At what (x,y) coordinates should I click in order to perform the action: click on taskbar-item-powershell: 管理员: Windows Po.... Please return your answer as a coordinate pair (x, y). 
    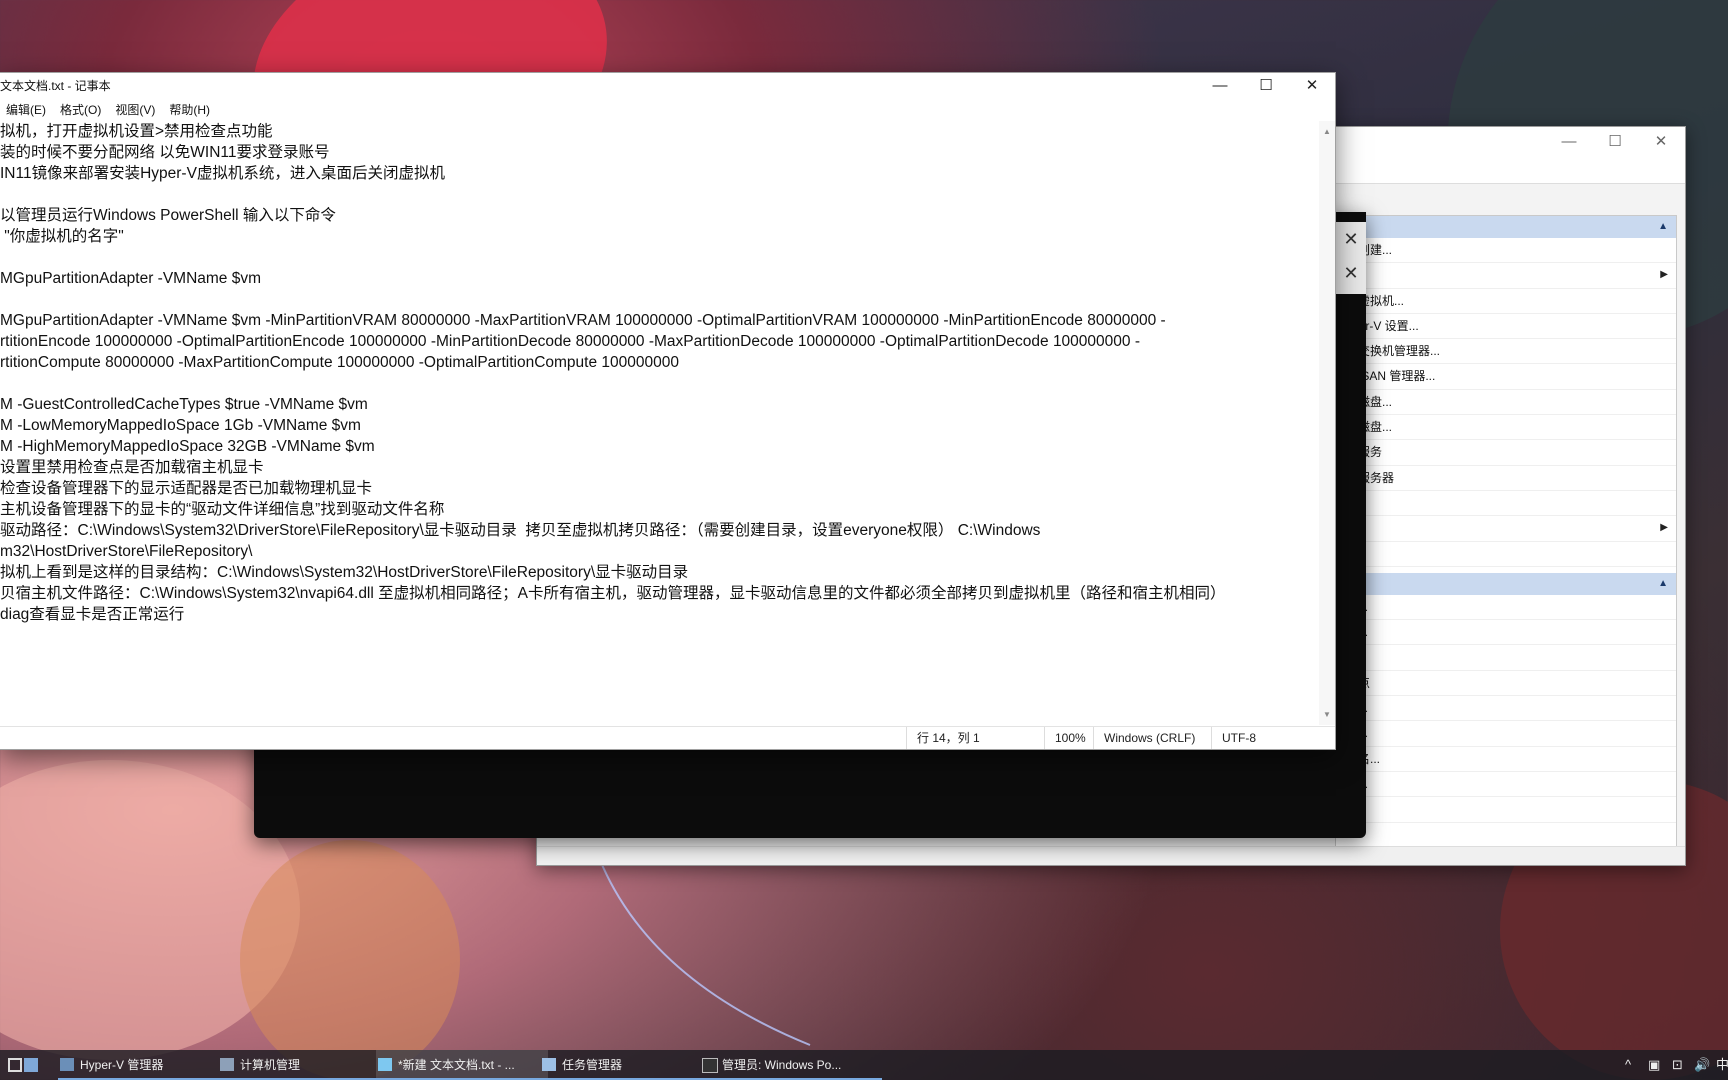
    Looking at the image, I should click on (791, 1065).